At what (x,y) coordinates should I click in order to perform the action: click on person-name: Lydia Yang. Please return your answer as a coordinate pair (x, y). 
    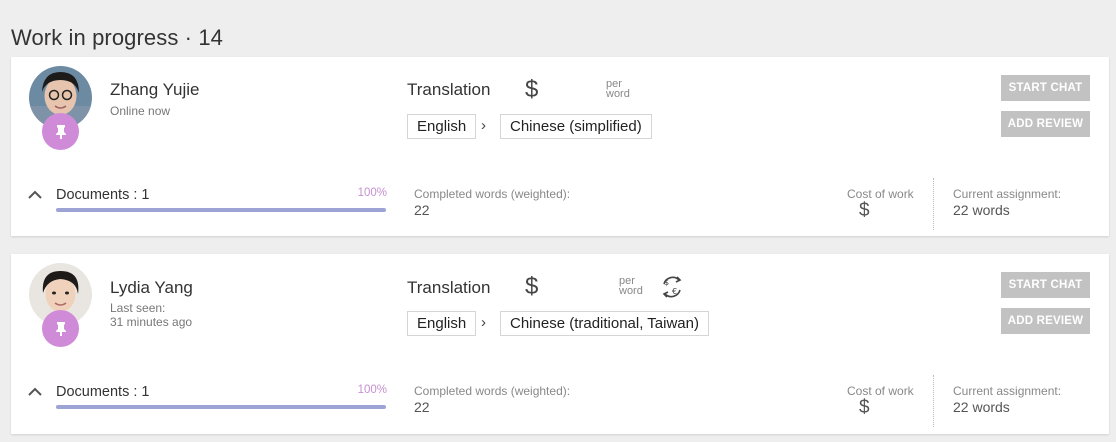
    Looking at the image, I should click on (151, 288).